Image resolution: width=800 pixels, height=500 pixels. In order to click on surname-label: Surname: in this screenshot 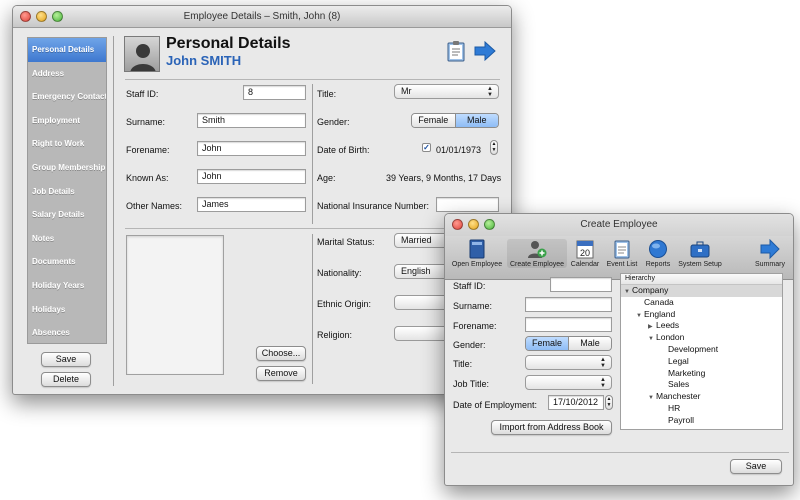, I will do `click(146, 122)`.